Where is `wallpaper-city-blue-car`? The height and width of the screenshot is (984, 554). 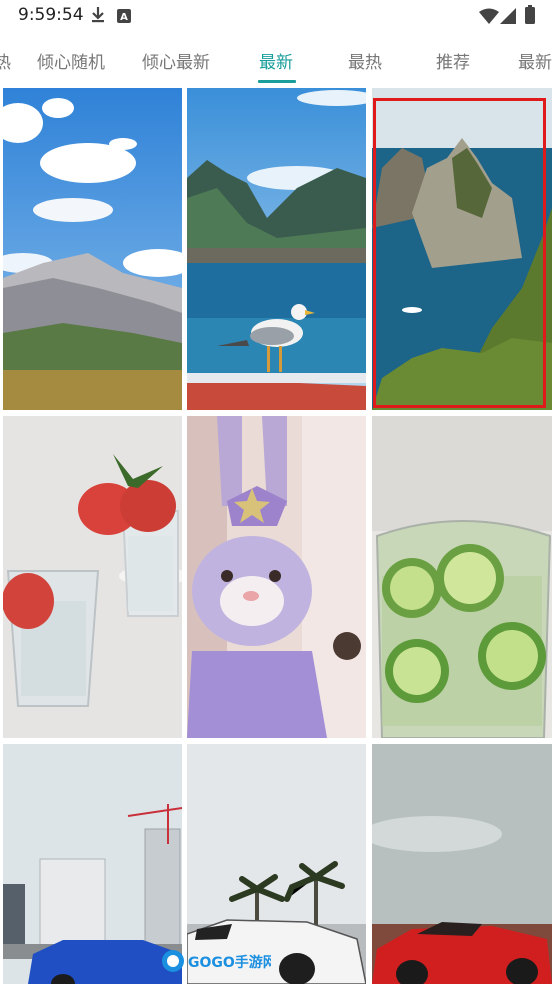 wallpaper-city-blue-car is located at coordinates (92, 864).